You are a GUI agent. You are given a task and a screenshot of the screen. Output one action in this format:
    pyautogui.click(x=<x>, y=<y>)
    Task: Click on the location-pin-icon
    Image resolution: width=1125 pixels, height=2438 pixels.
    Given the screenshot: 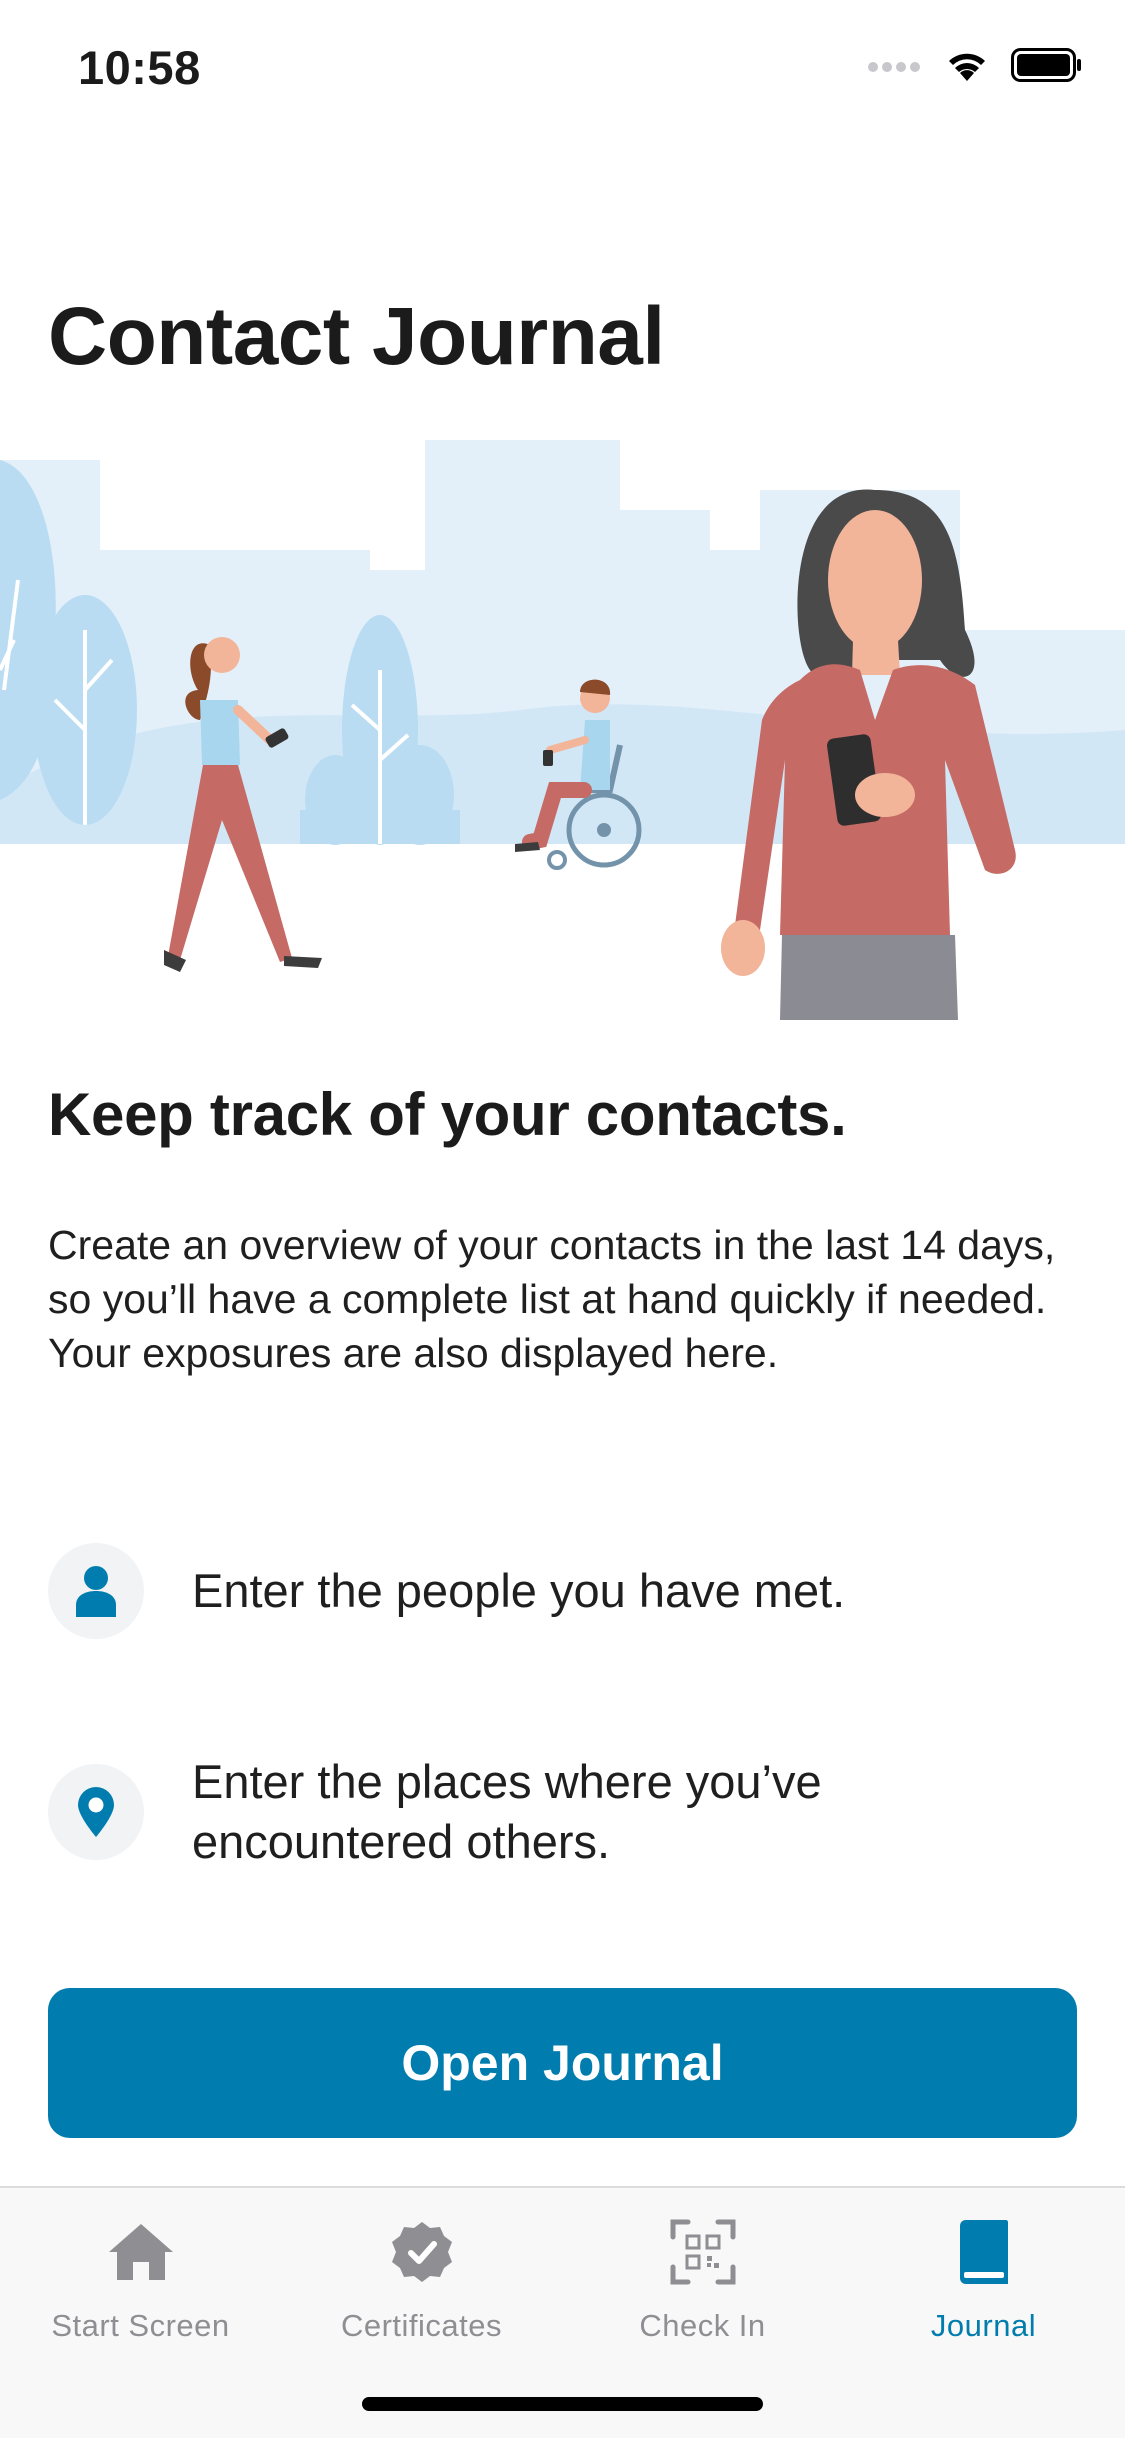 What is the action you would take?
    pyautogui.click(x=96, y=1812)
    